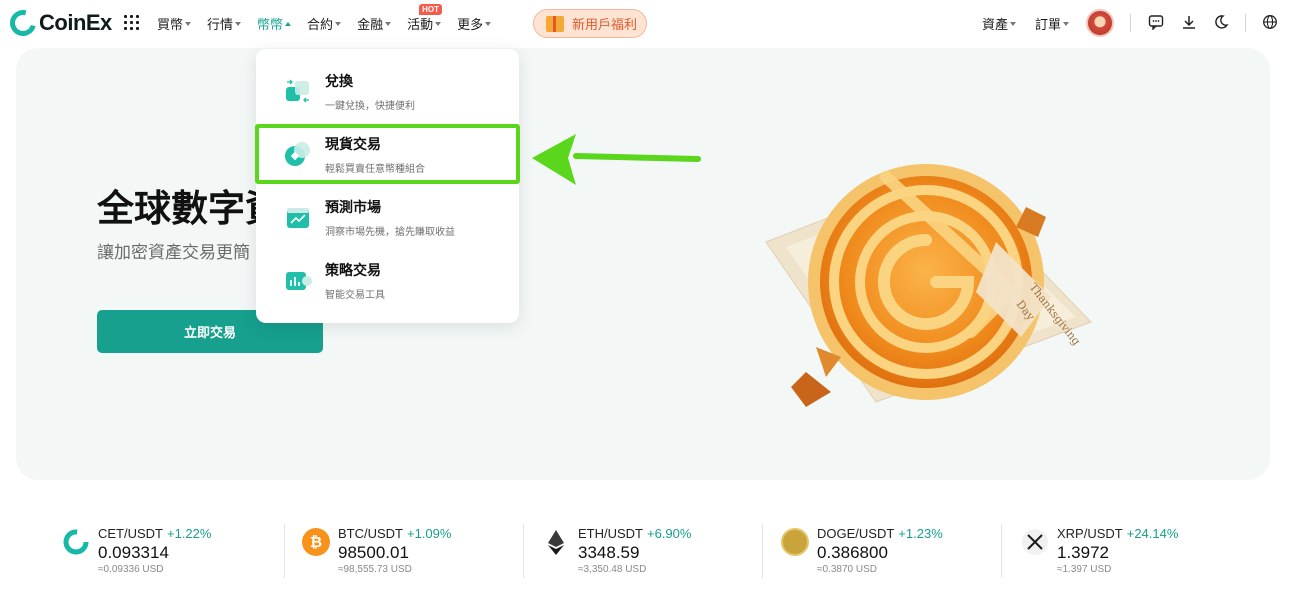 The width and height of the screenshot is (1293, 608). Describe the element at coordinates (316, 542) in the screenshot. I see `btc-coin-icon: ₿` at that location.